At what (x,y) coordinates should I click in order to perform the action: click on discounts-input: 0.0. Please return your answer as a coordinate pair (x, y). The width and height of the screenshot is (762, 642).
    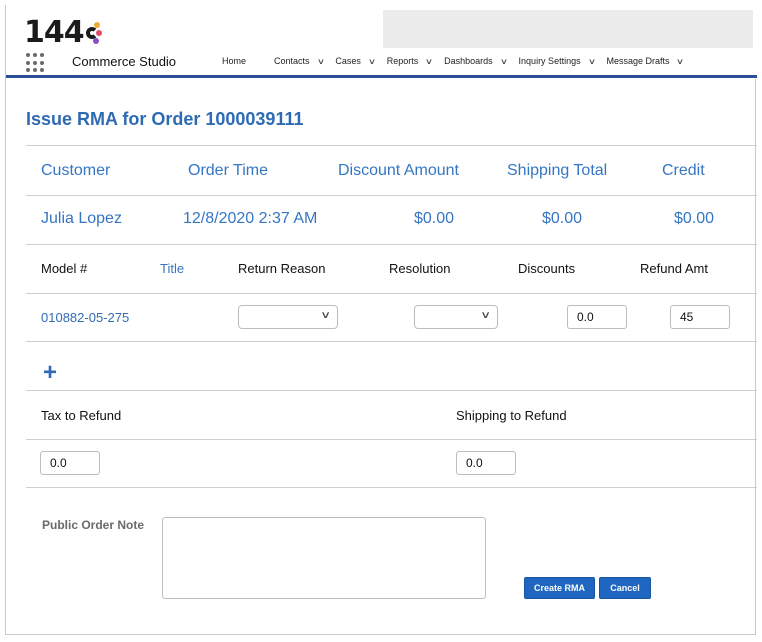
    Looking at the image, I should click on (597, 317).